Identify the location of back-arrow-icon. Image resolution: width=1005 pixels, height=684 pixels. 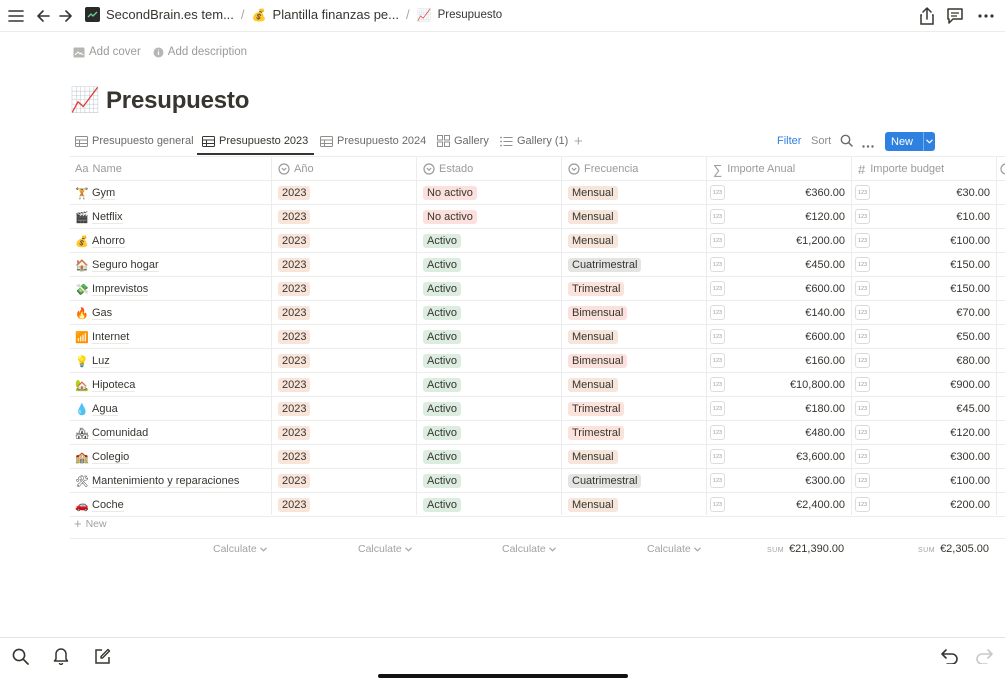
(43, 16).